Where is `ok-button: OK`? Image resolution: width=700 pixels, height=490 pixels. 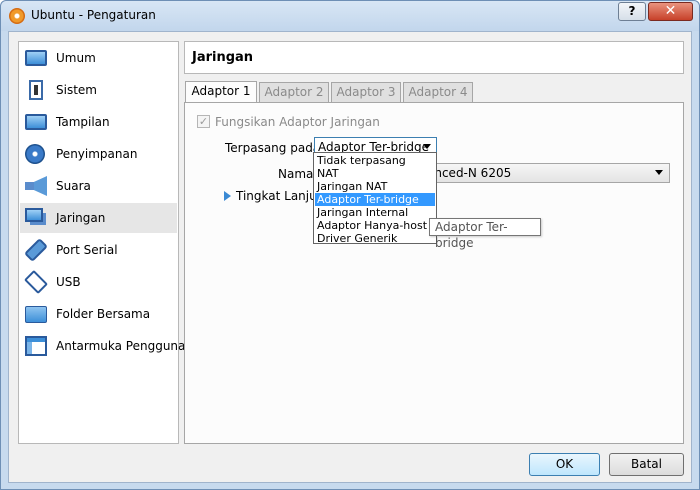
ok-button: OK is located at coordinates (564, 464).